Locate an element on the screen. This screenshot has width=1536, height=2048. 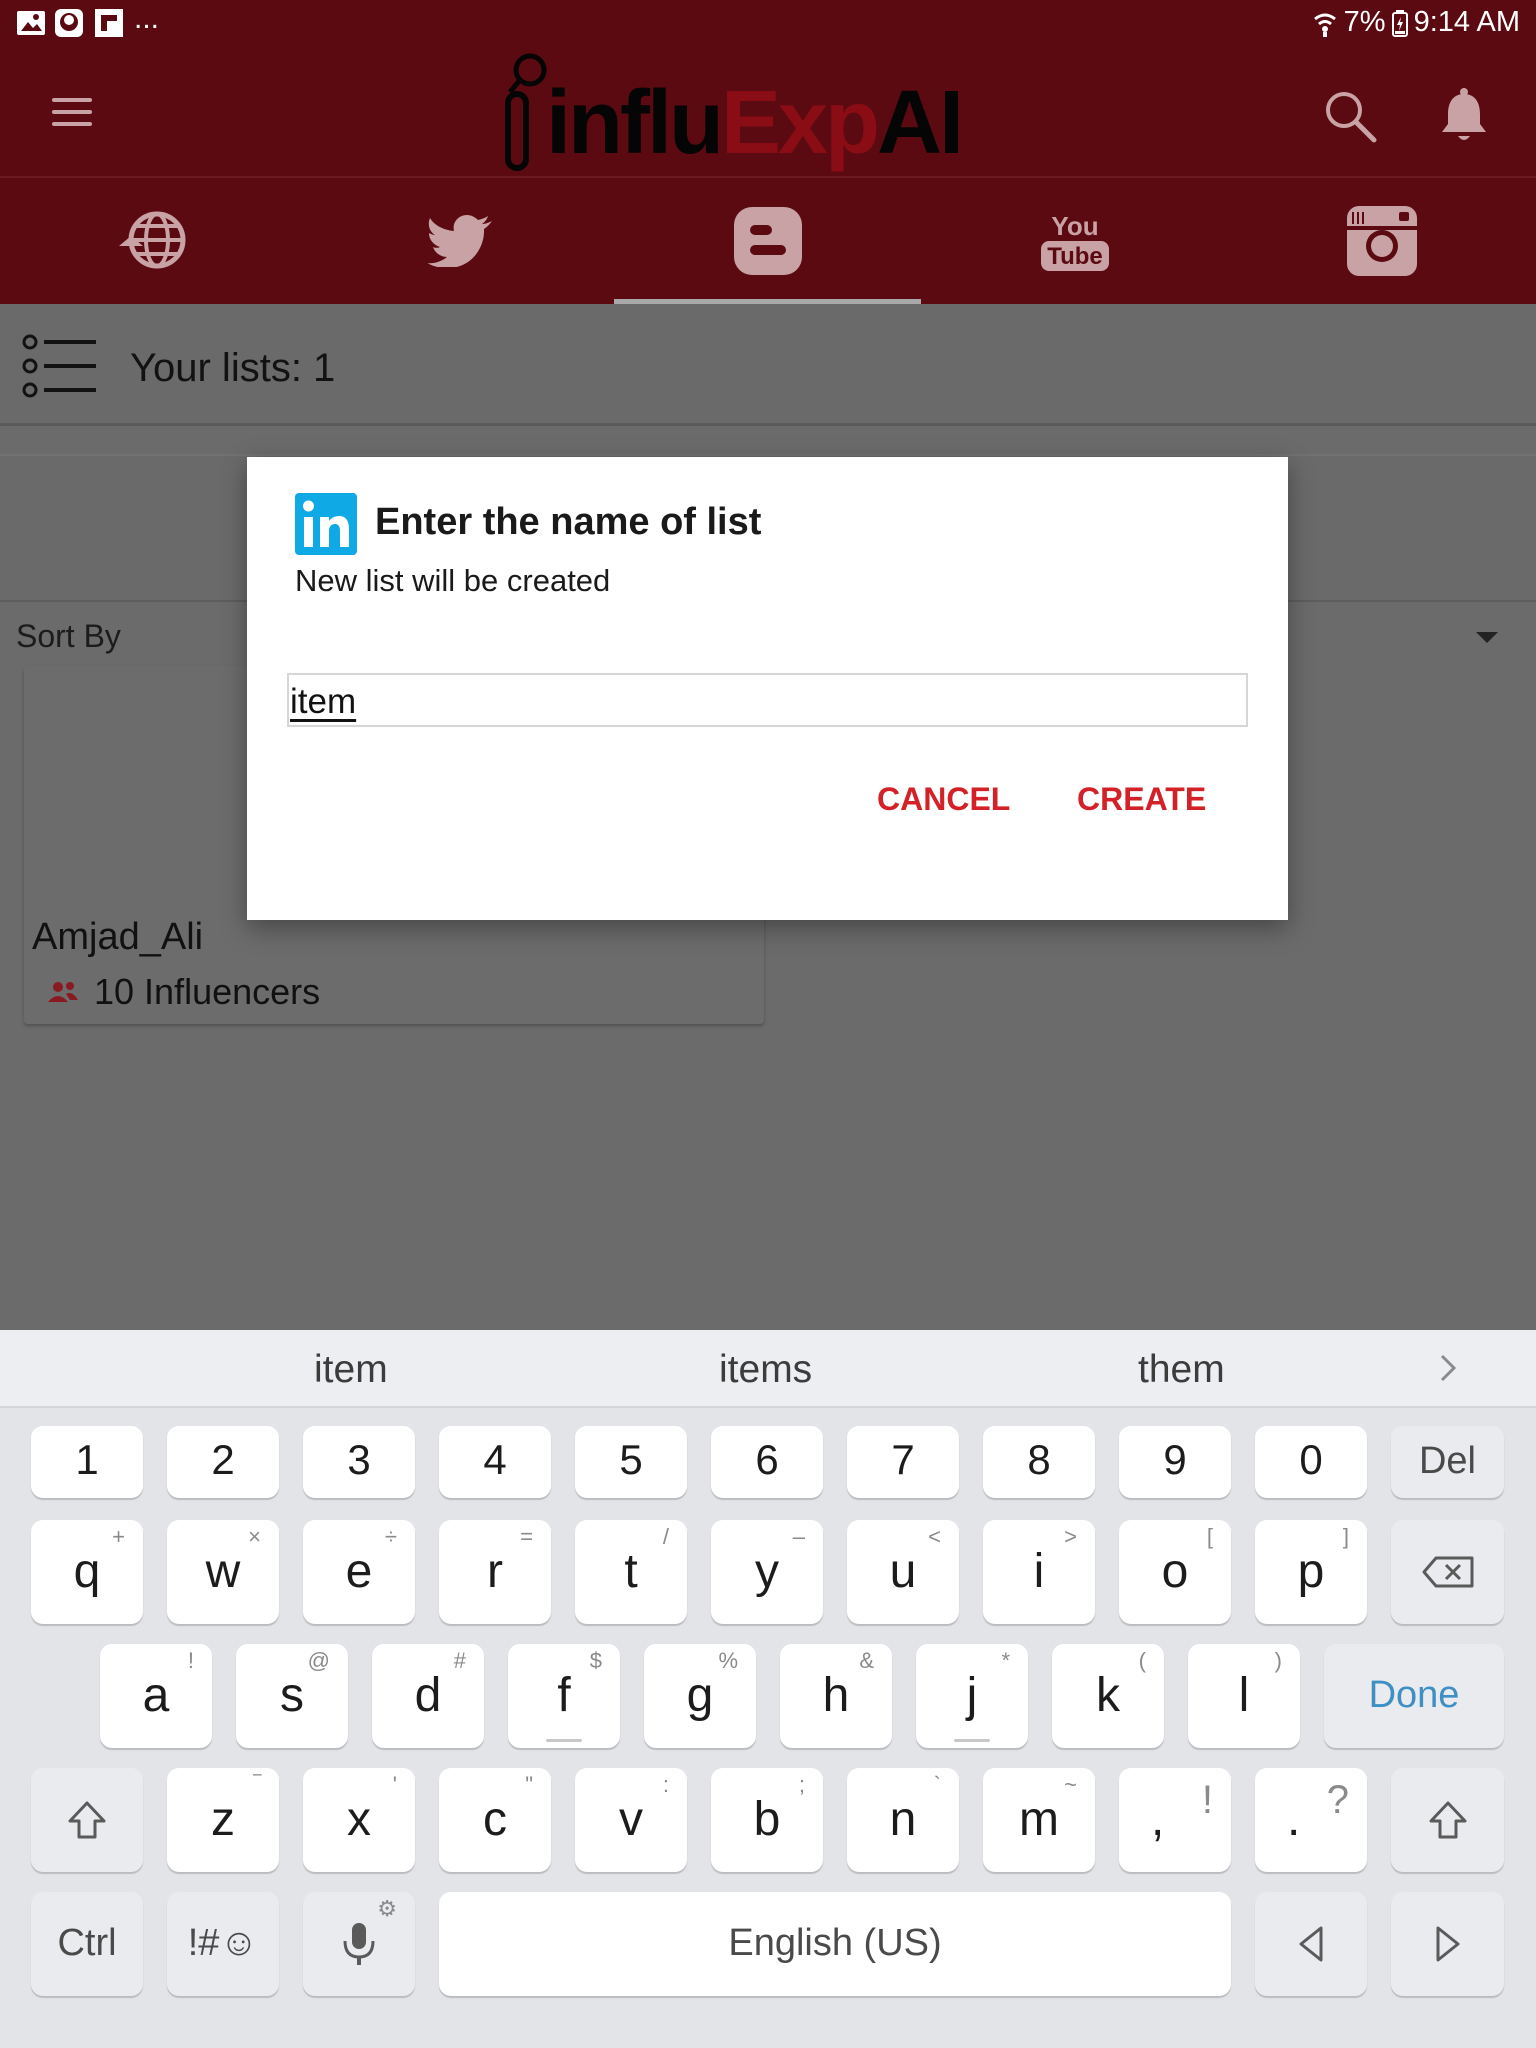
key-t: t / is located at coordinates (631, 1572).